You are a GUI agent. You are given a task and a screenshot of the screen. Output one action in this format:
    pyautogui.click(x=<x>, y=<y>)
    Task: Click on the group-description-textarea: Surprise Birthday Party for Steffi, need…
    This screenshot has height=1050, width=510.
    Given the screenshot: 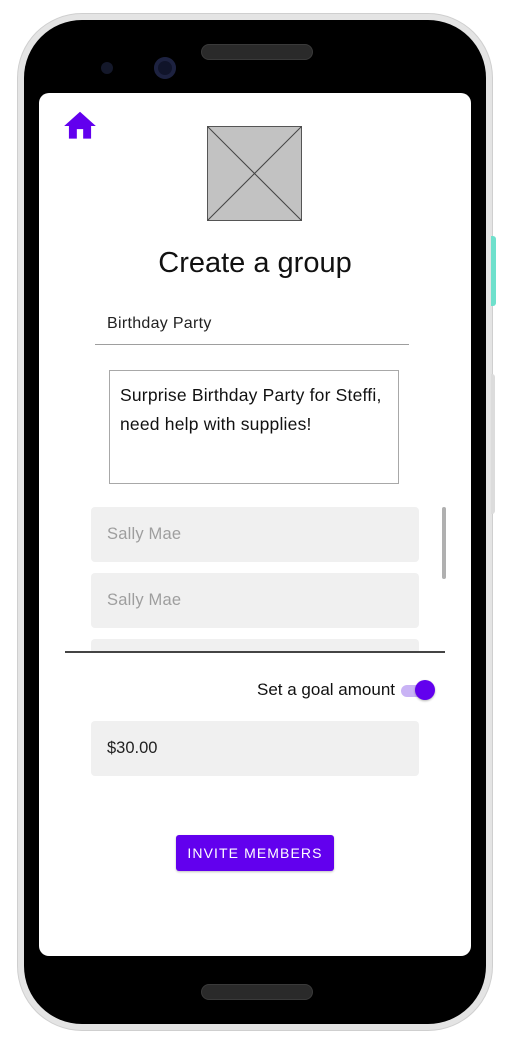 What is the action you would take?
    pyautogui.click(x=254, y=427)
    